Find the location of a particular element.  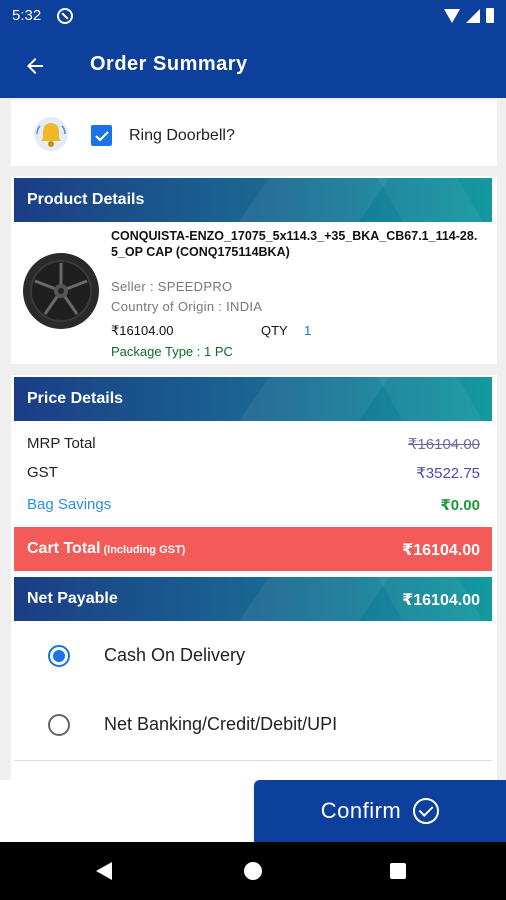

system-nav-bar is located at coordinates (253, 871).